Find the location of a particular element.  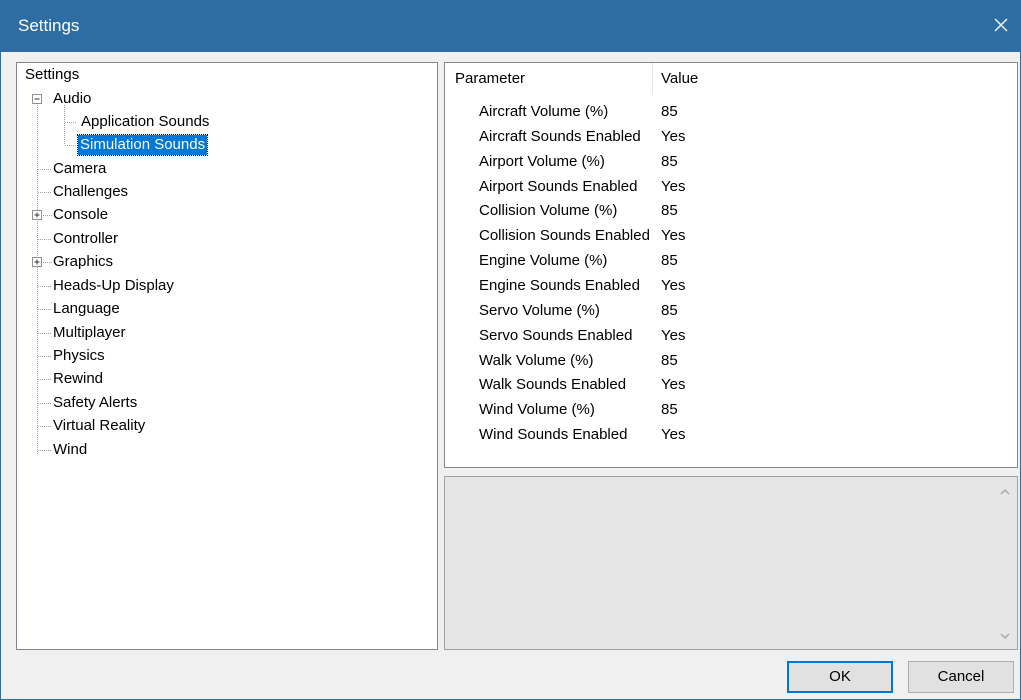

tree-item-graphics: Graphics is located at coordinates (83, 262).